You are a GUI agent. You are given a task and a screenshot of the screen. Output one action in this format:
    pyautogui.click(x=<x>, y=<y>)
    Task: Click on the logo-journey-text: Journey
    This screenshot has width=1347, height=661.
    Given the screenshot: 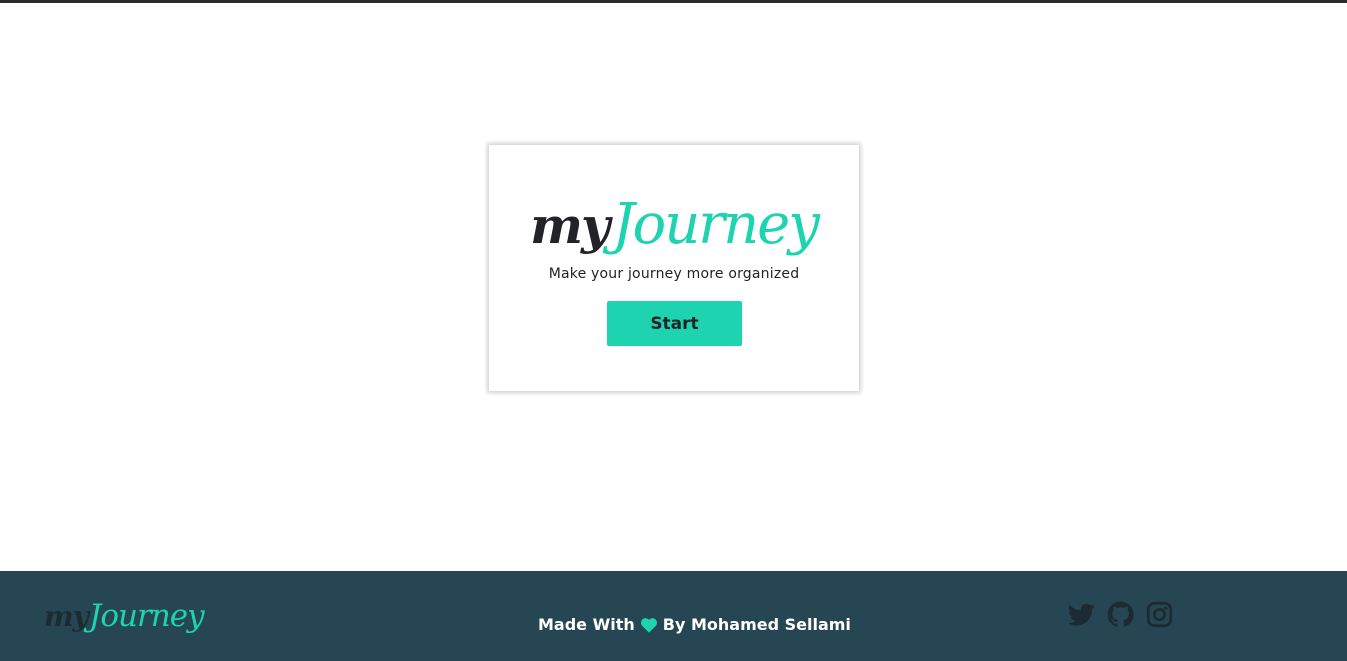 What is the action you would take?
    pyautogui.click(x=716, y=224)
    